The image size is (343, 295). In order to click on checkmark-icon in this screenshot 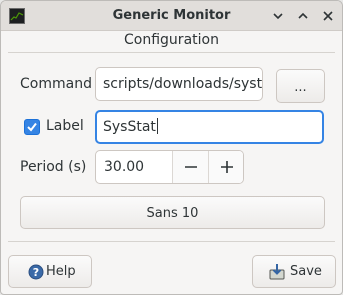, I will do `click(32, 127)`.